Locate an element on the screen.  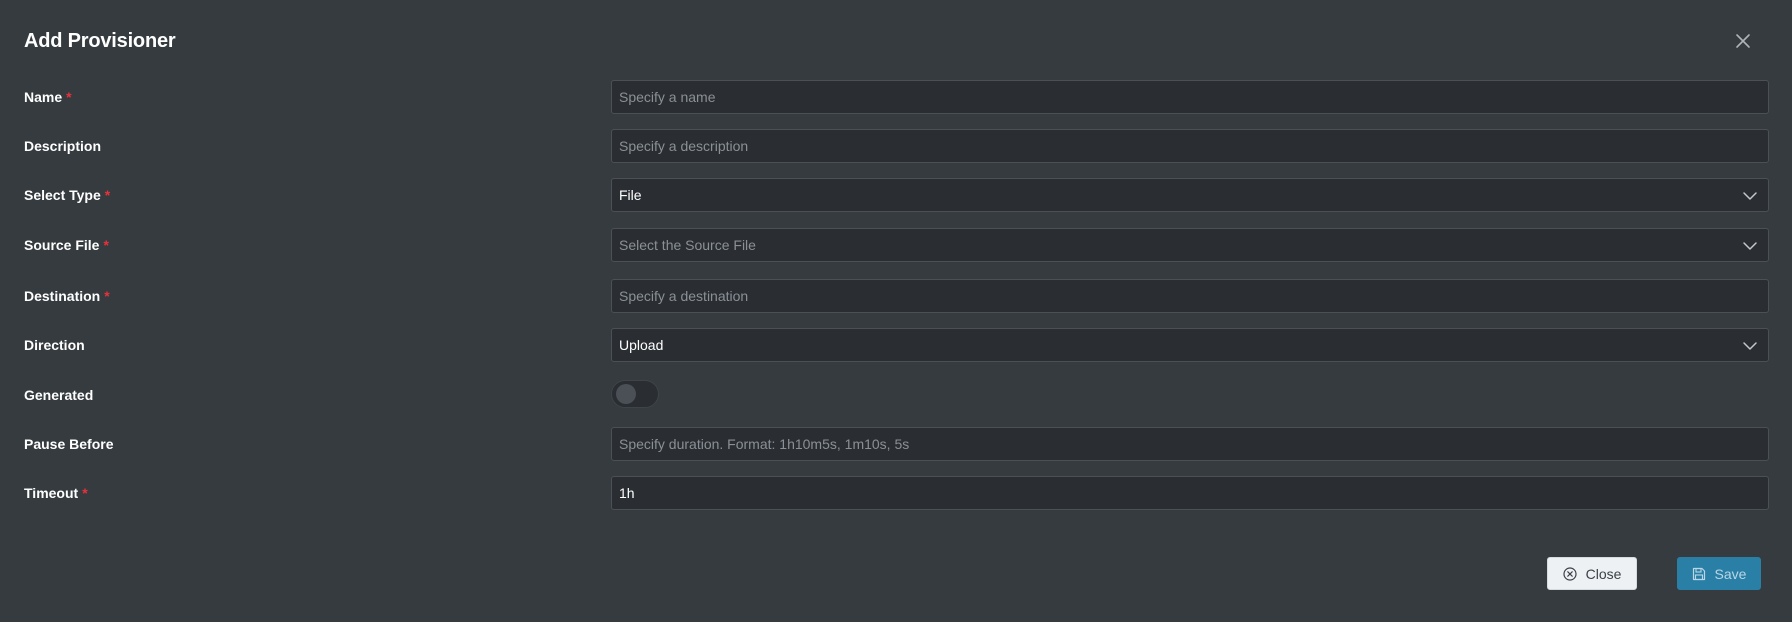
destination-label: Destination * is located at coordinates (67, 296).